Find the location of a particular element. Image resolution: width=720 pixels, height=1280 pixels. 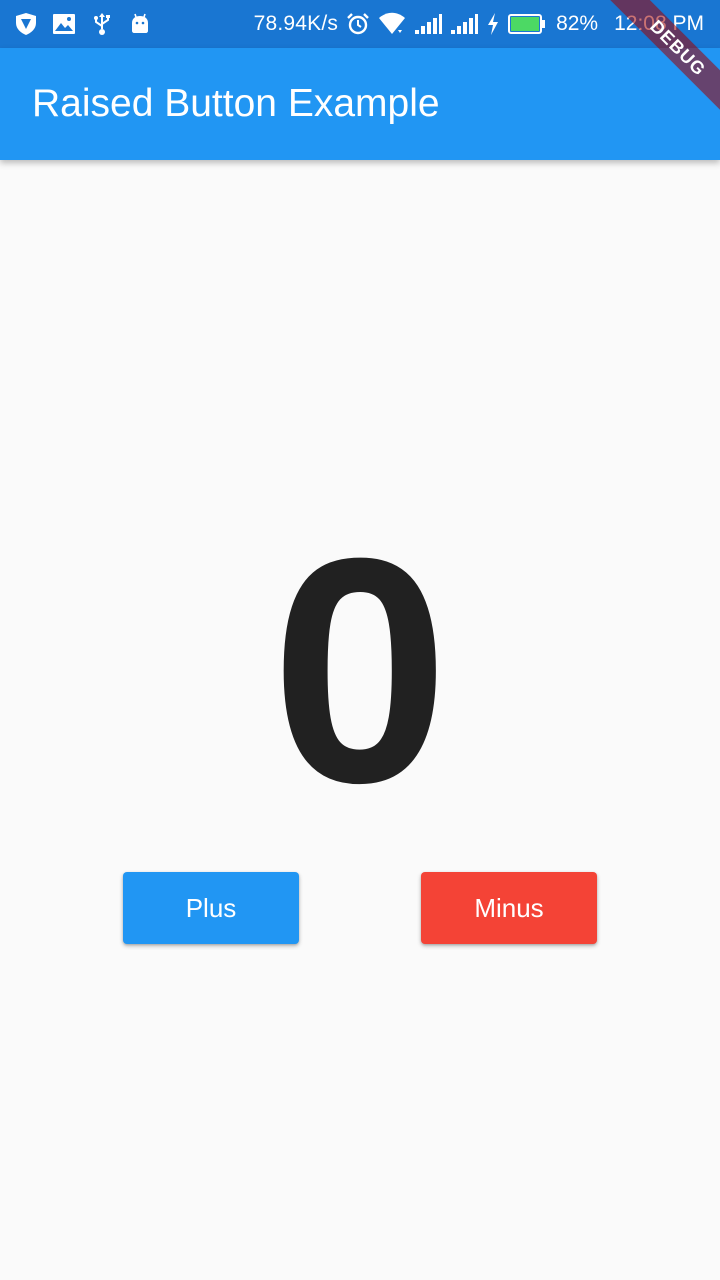

status-bar: 78.94K/s 82% 12:08 PM is located at coordinates (360, 24).